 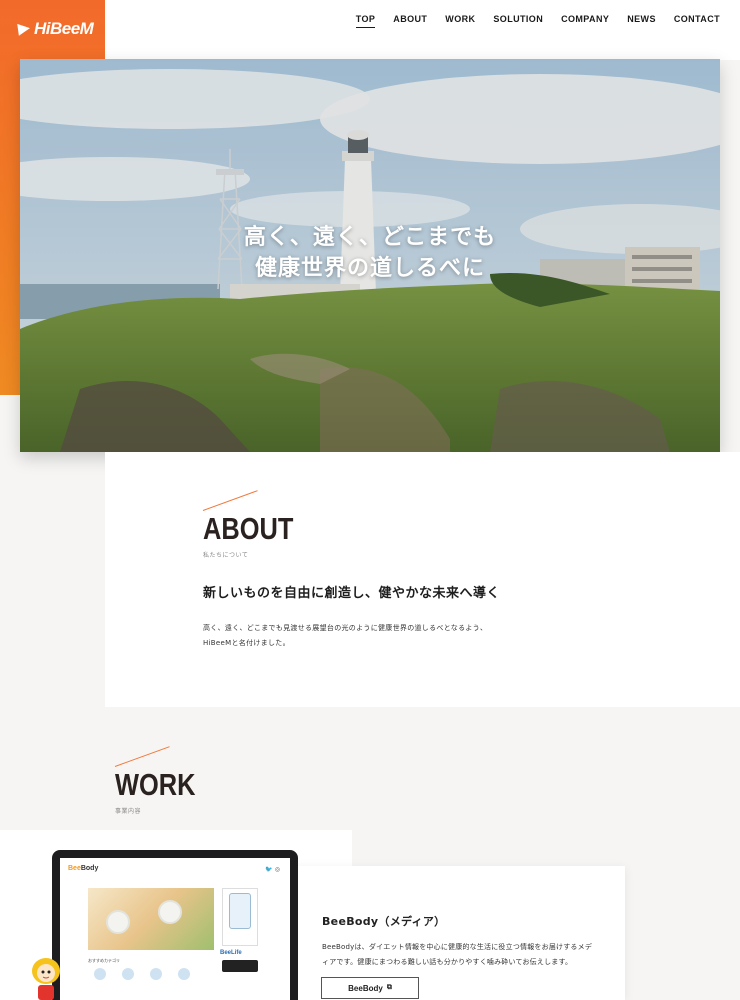 I want to click on screen-app-name: BeeLife, so click(x=231, y=953).